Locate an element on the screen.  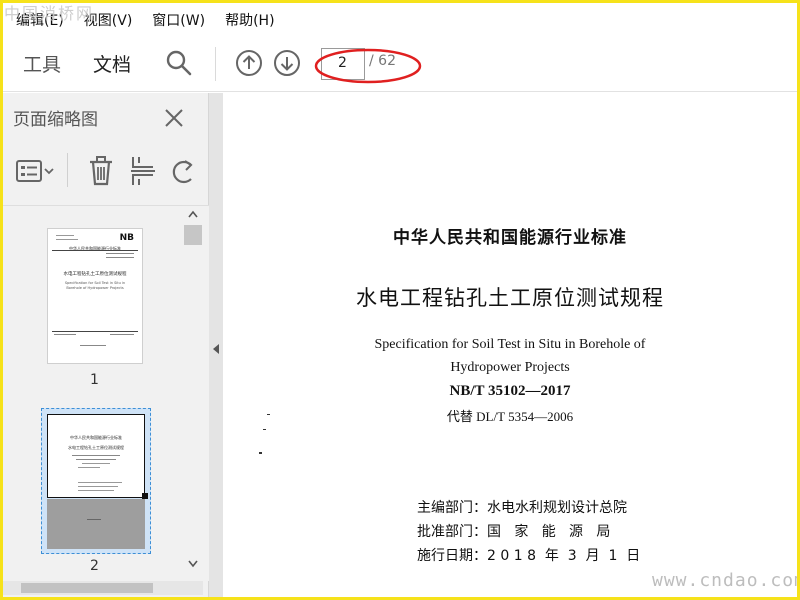
thumbnail-horizontal-scrollbar is located at coordinates (103, 588).